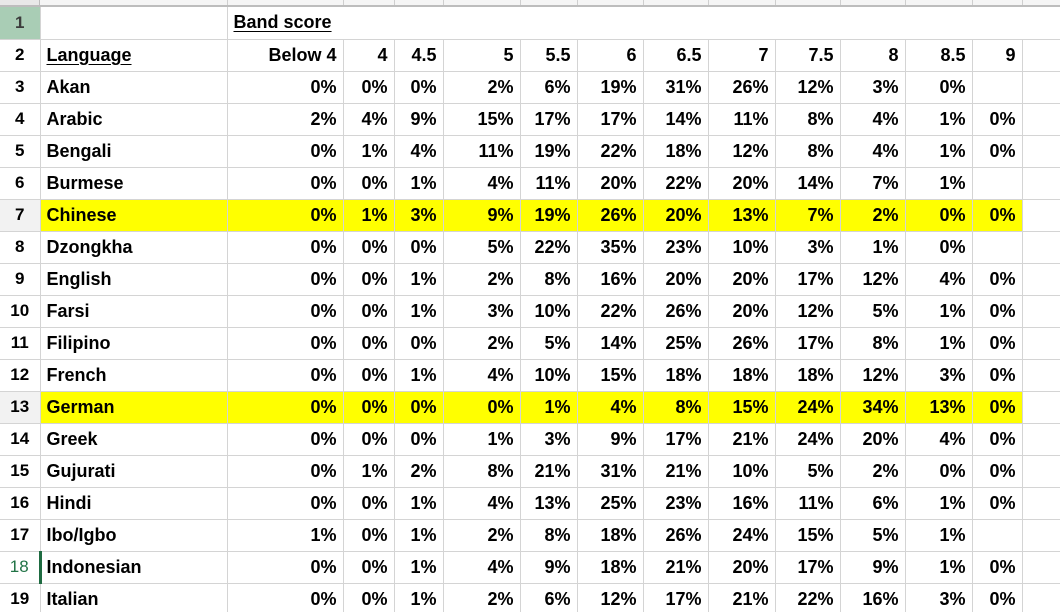 This screenshot has height=612, width=1060. I want to click on table-row: 14 Greek 0% 0% 0% 1% 3% 9% 17% 21% 24% 20% 4% 0%, so click(530, 439).